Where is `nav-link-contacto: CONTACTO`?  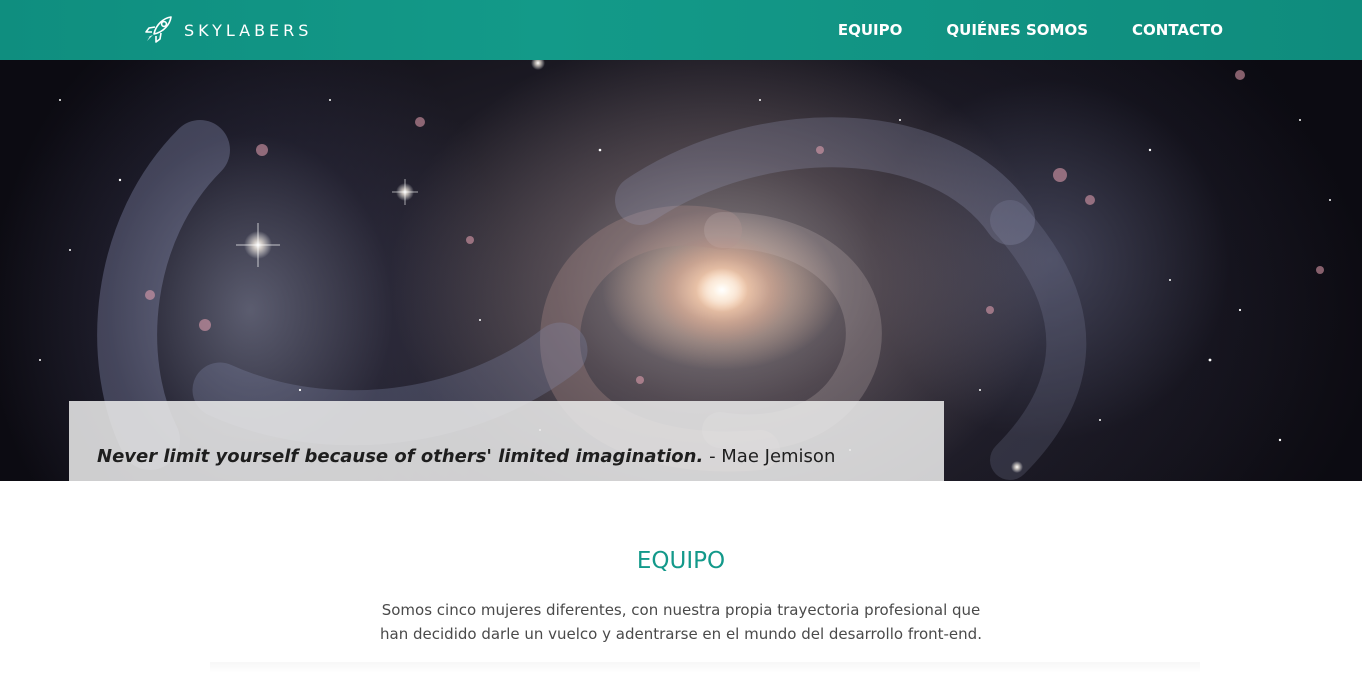
nav-link-contacto: CONTACTO is located at coordinates (1177, 30).